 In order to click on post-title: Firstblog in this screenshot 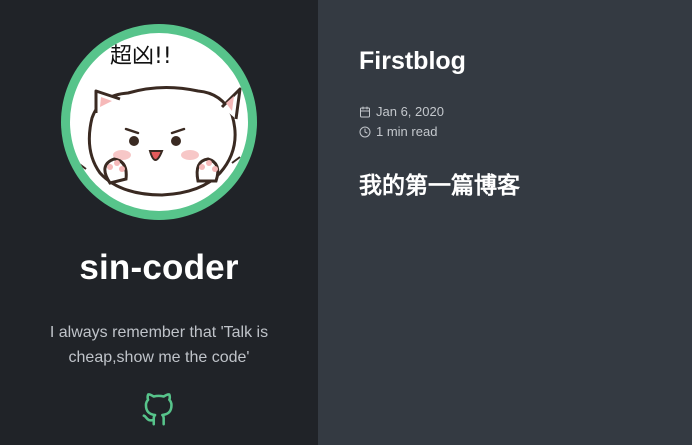, I will do `click(412, 61)`.